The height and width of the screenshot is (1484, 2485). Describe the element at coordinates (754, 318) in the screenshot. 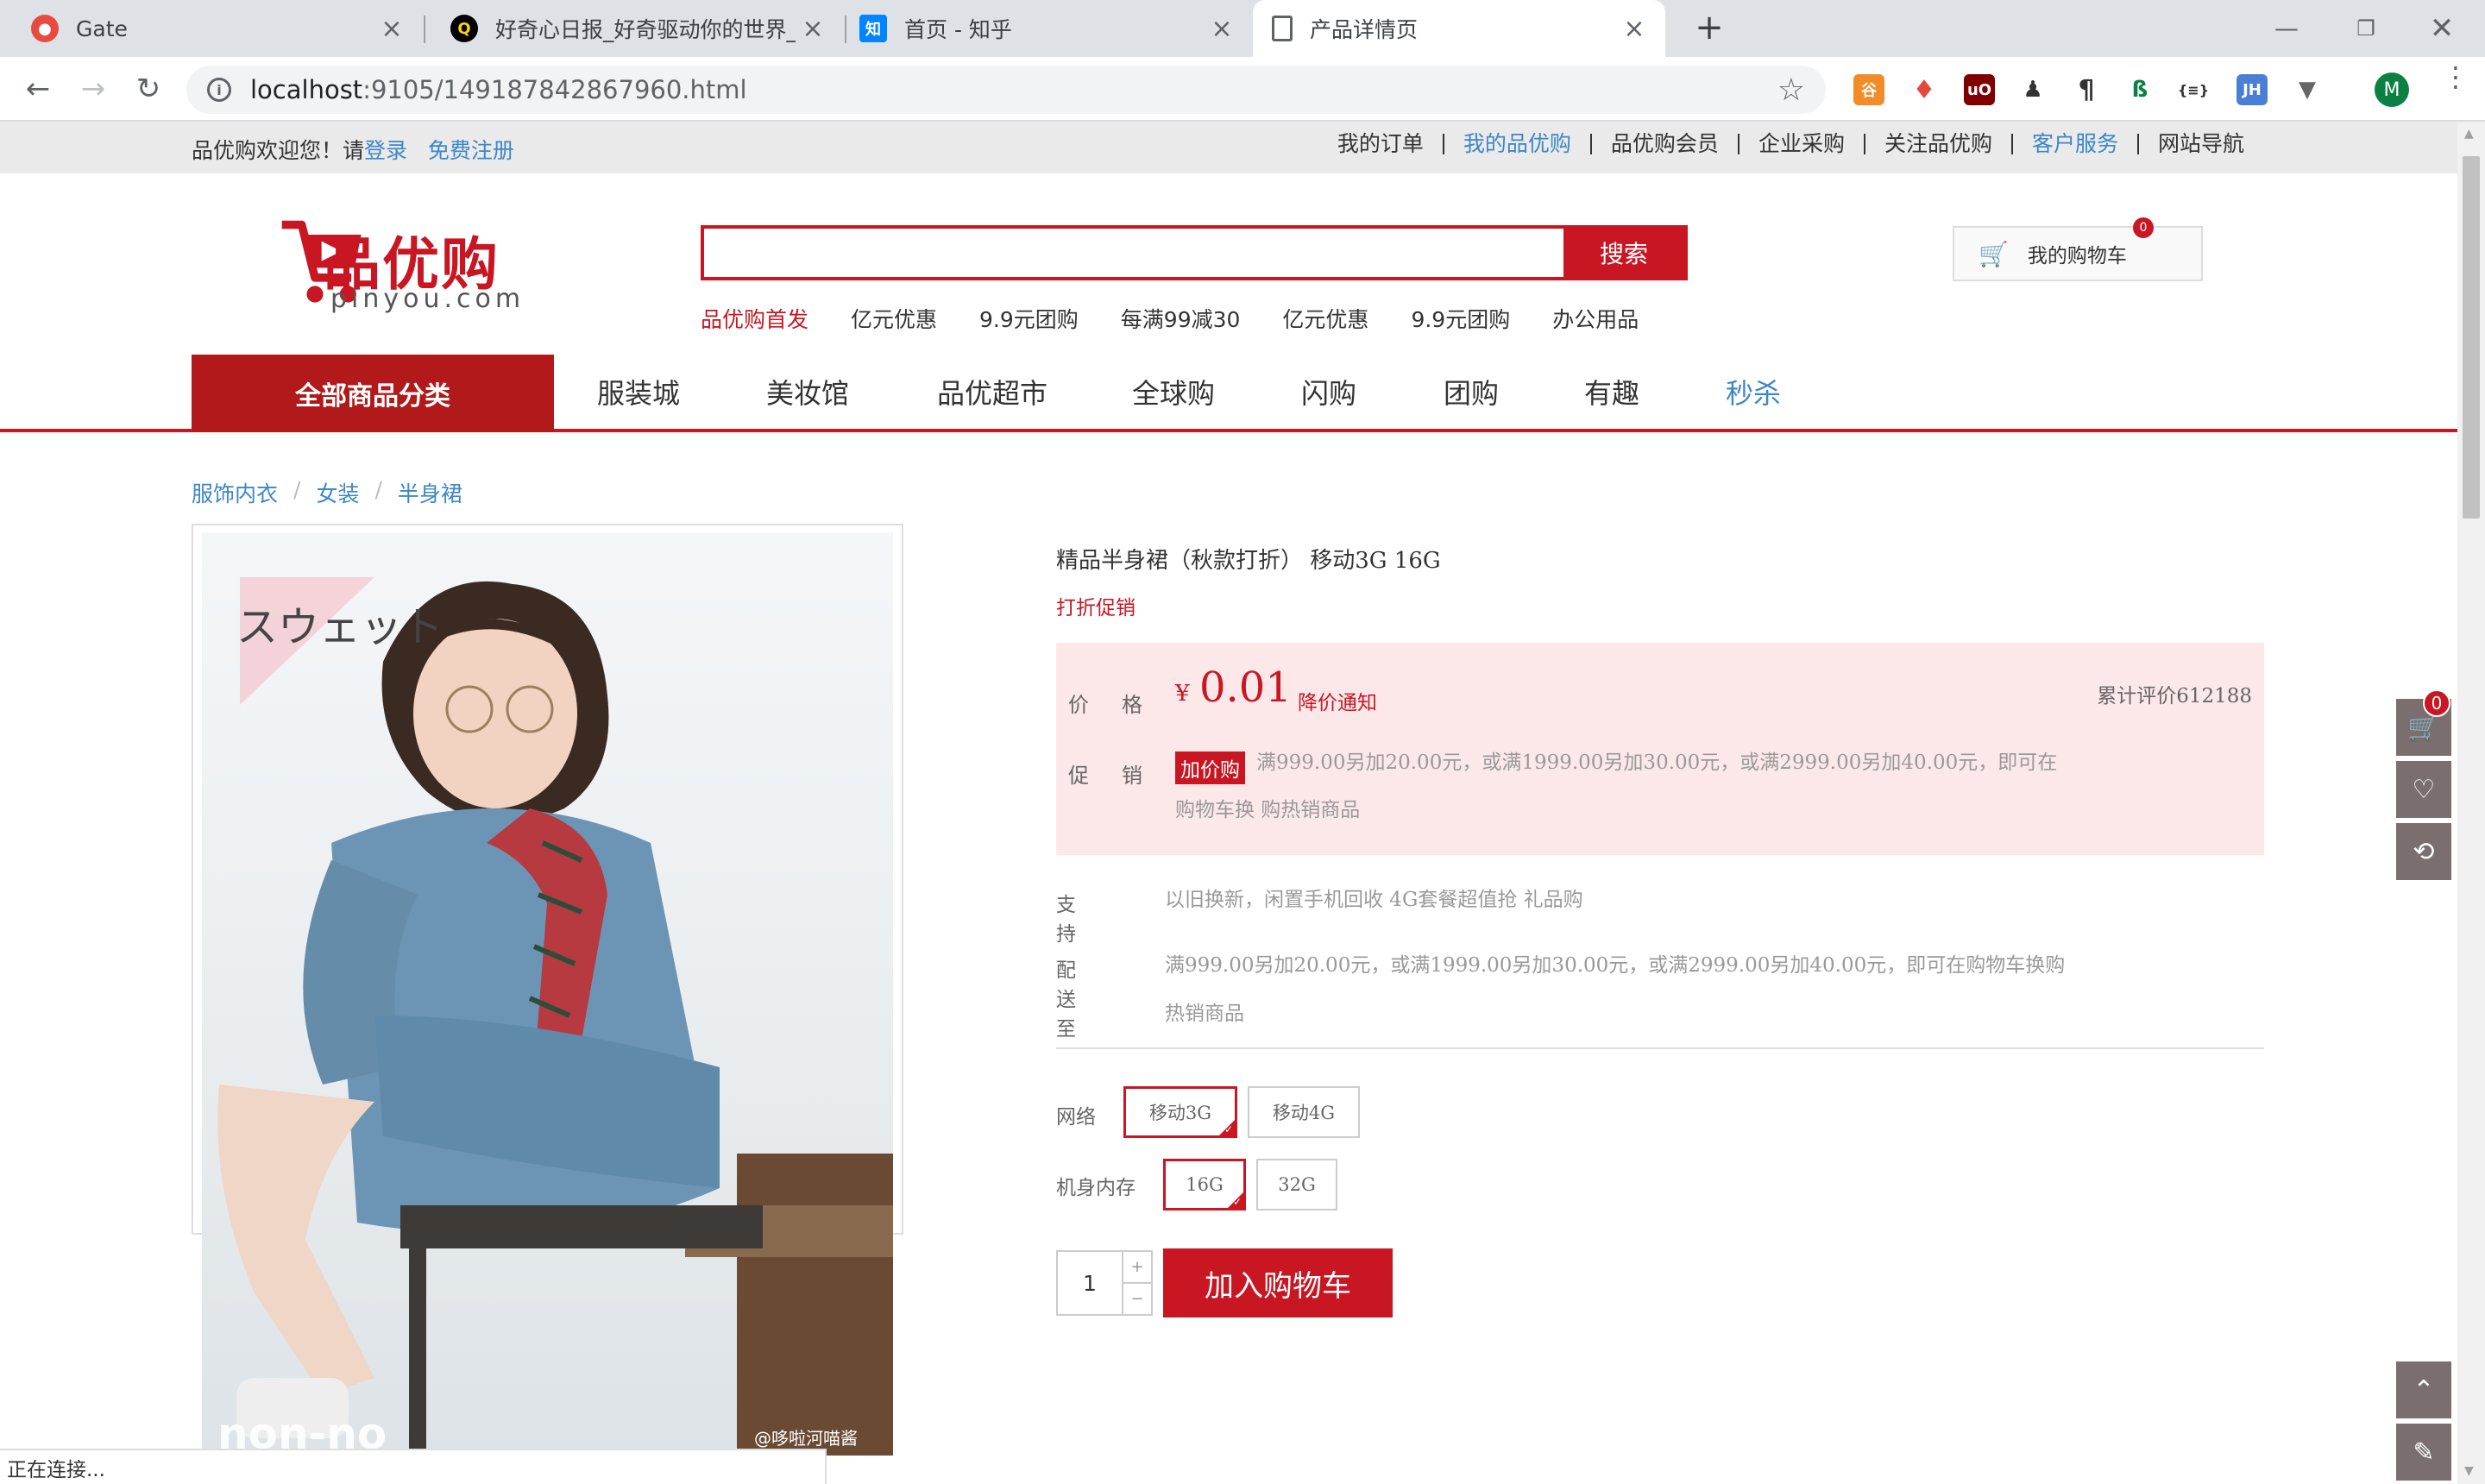

I see `hot-word: 品优购首发` at that location.